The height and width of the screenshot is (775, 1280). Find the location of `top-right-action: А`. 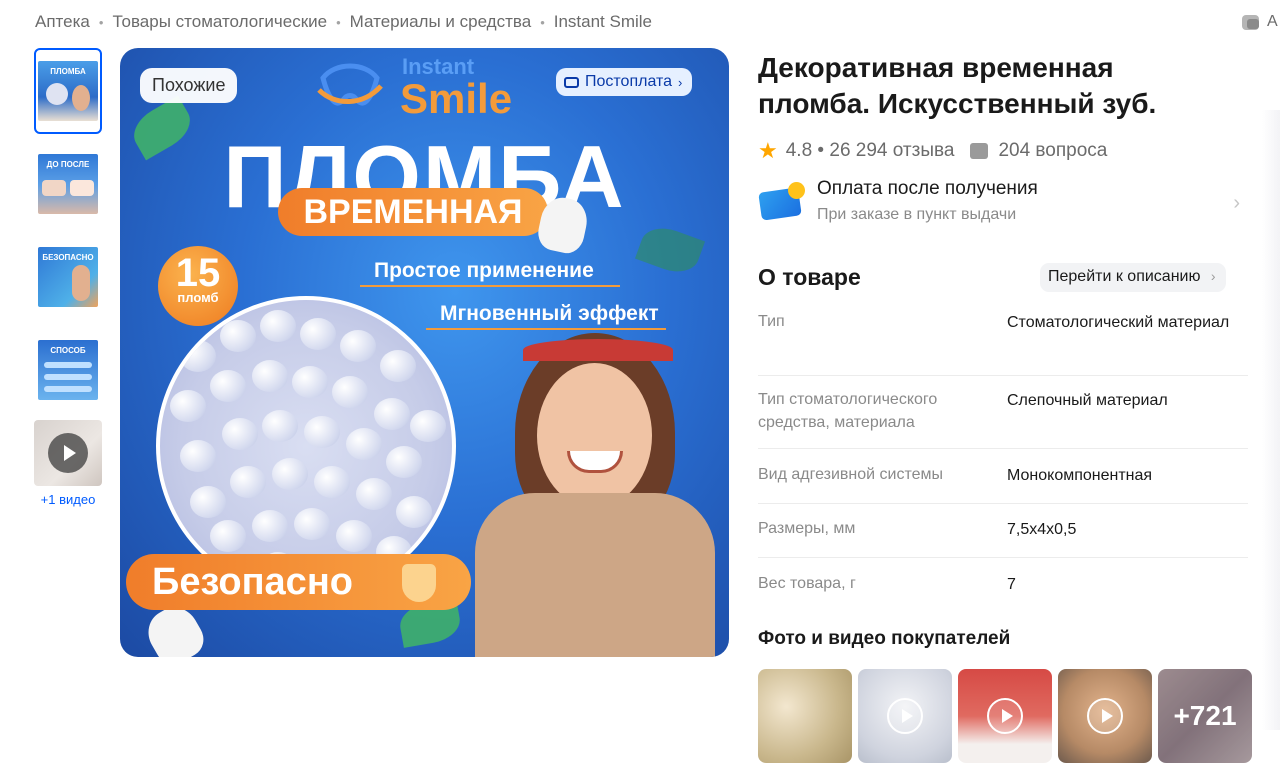

top-right-action: А is located at coordinates (1260, 22).